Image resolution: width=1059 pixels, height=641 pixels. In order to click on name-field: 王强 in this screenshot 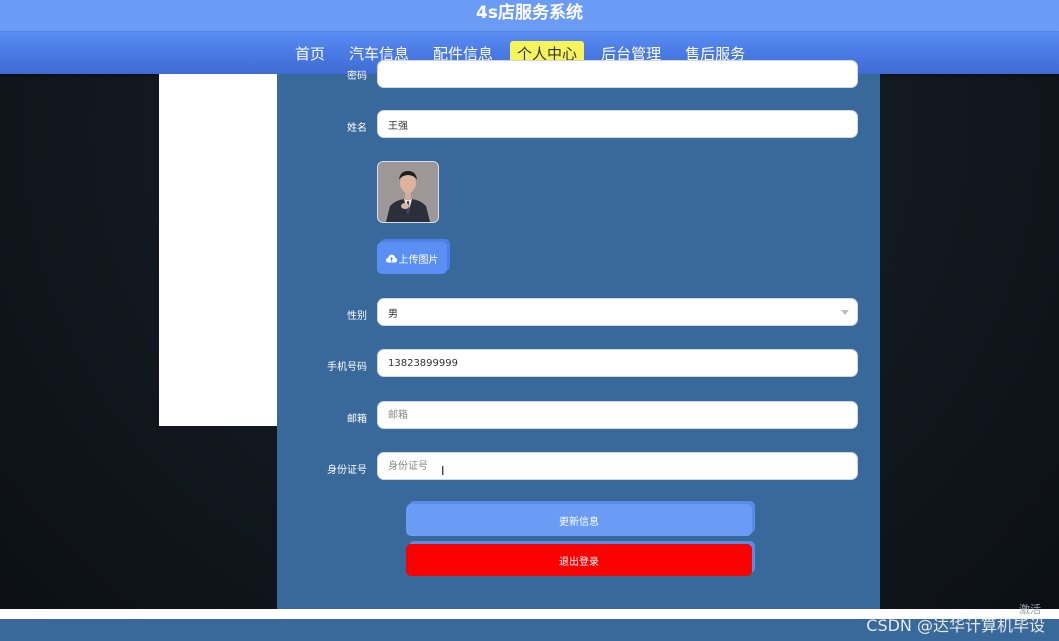, I will do `click(617, 124)`.